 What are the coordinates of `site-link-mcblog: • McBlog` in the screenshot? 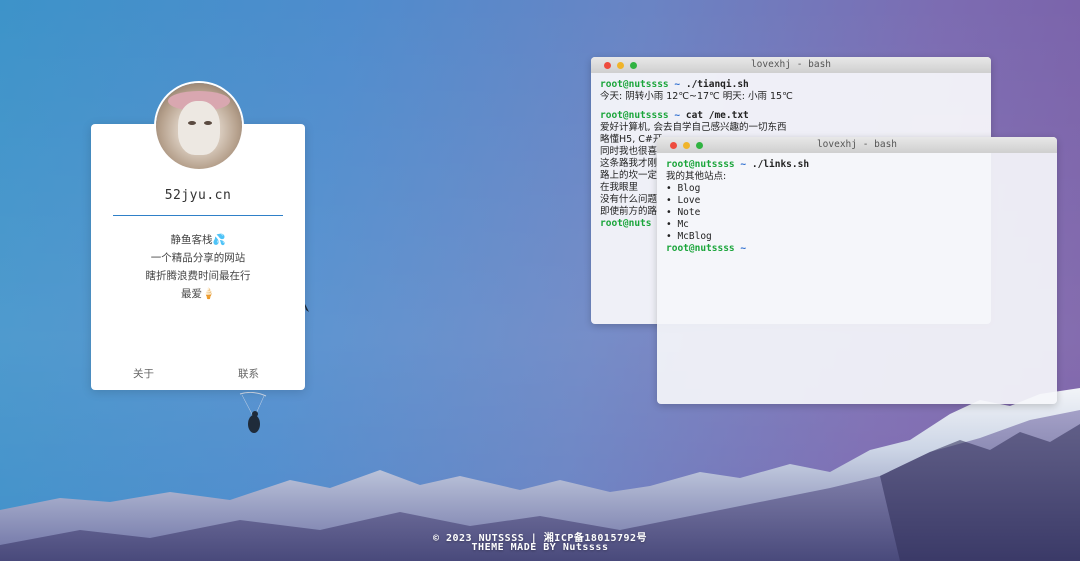 It's located at (857, 237).